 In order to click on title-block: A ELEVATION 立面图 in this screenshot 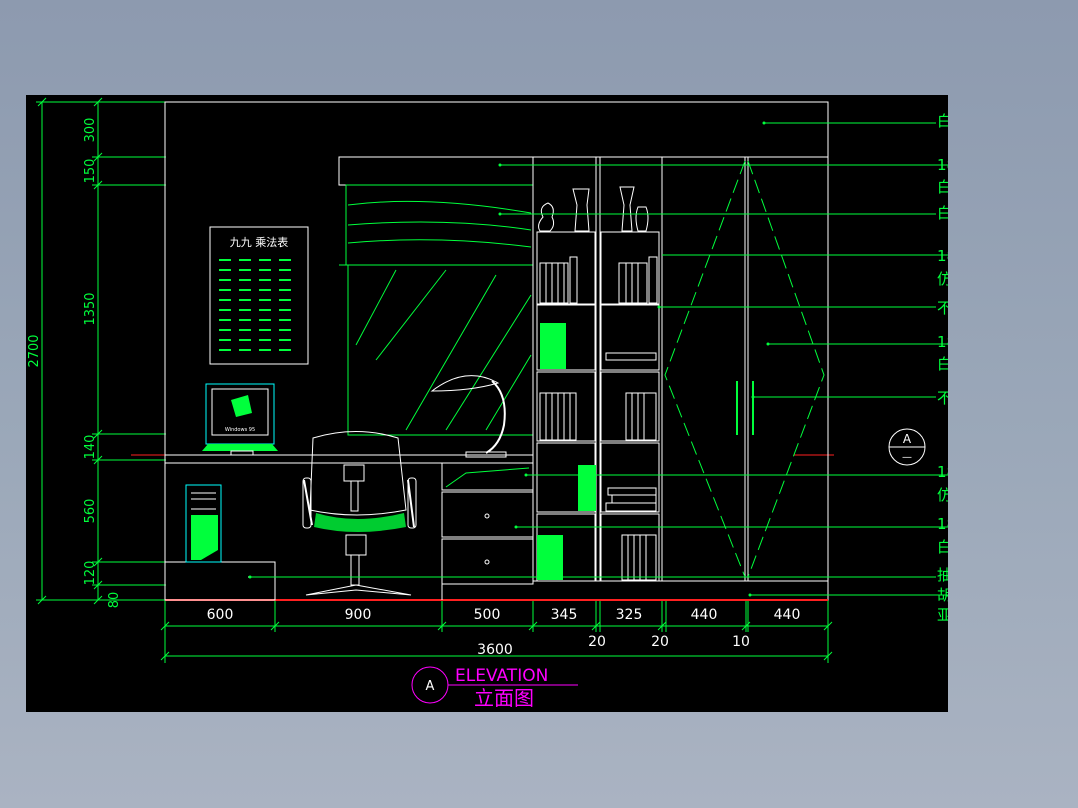, I will do `click(494, 688)`.